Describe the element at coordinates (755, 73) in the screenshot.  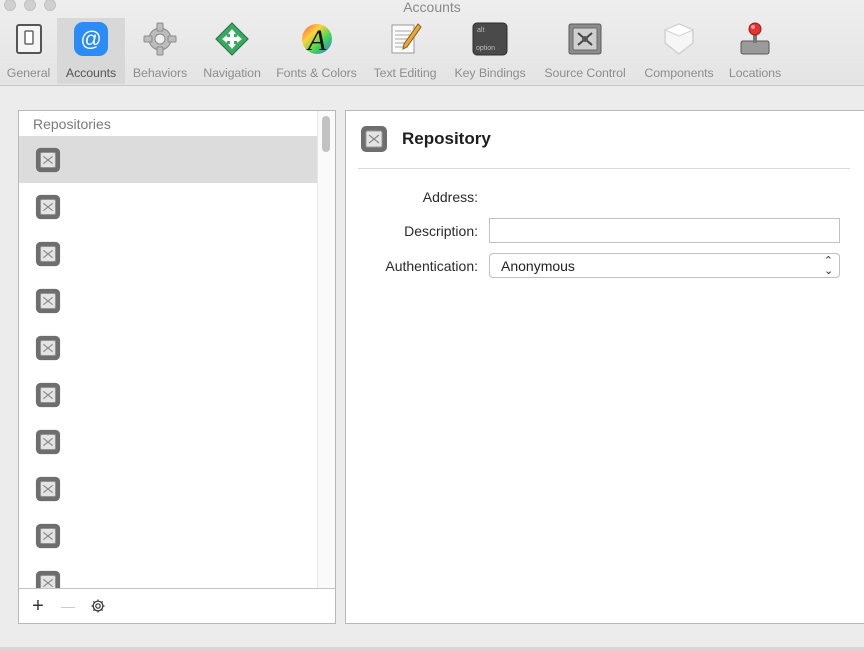
I see `tab-locations-label: Locations` at that location.